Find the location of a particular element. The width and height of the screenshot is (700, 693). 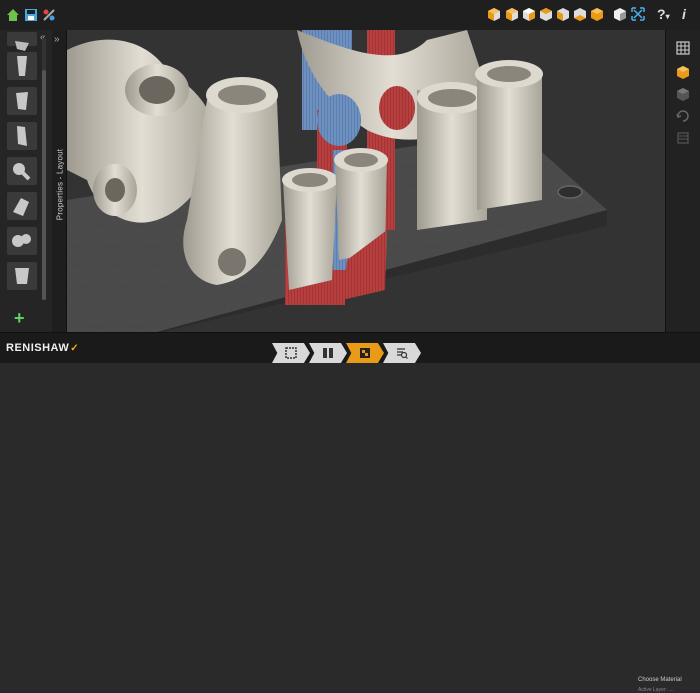

view-iso-icon is located at coordinates (597, 14).